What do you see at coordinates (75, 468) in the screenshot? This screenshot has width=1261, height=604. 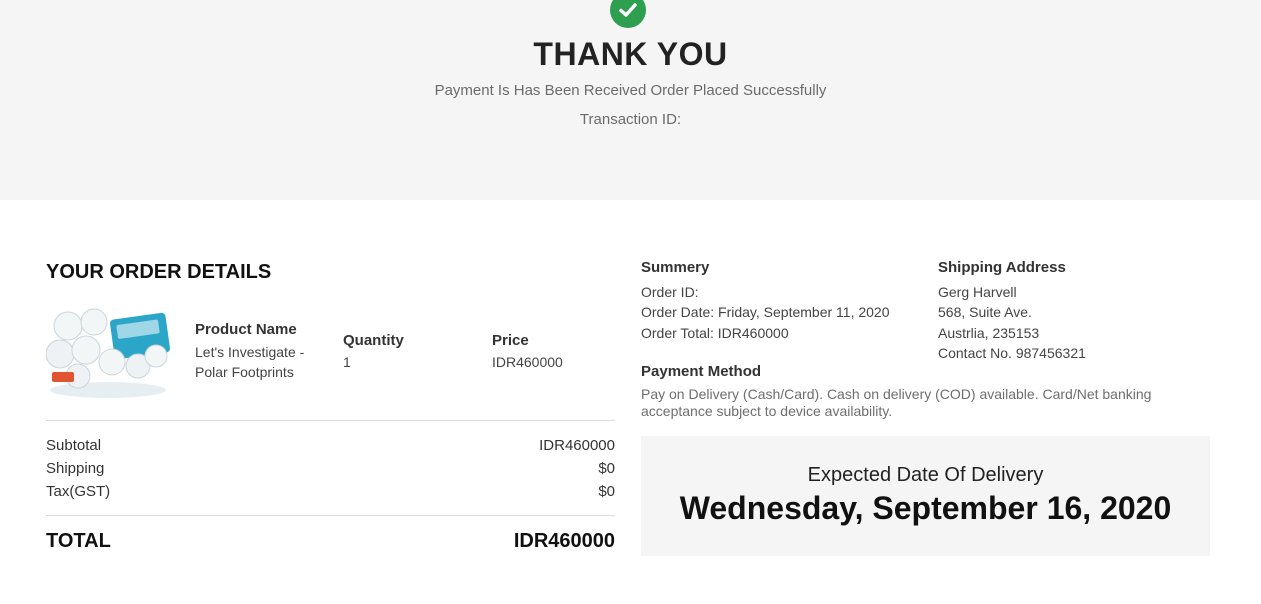 I see `shipping-label: Shipping` at bounding box center [75, 468].